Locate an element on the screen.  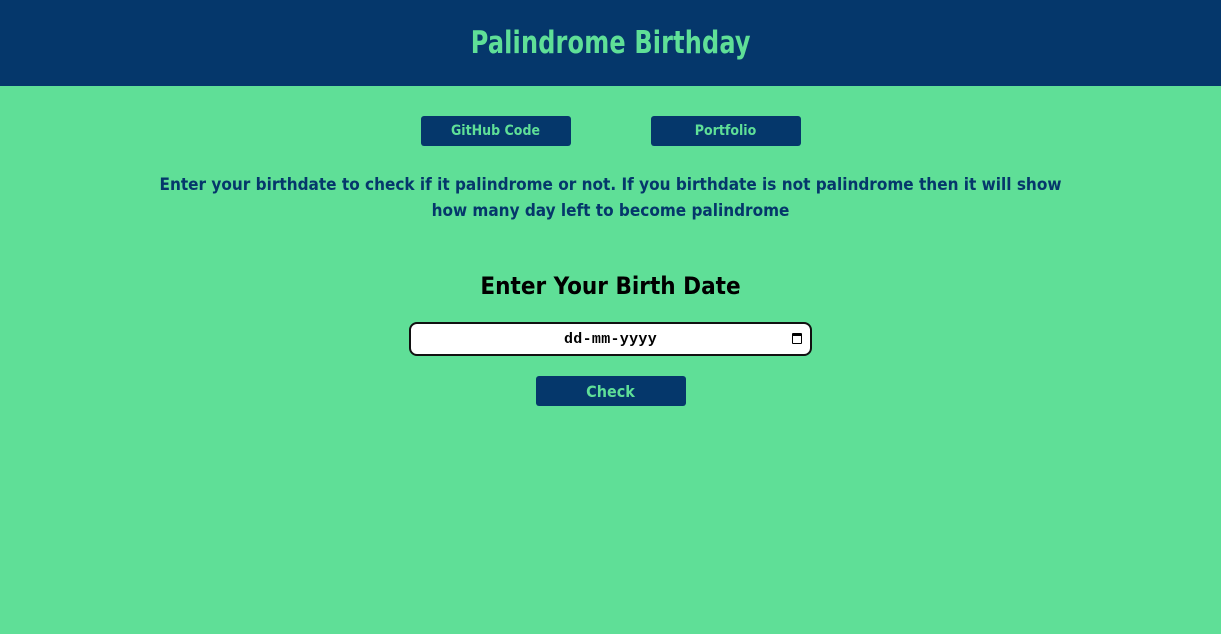
portfolio-button: Portfolio is located at coordinates (725, 131).